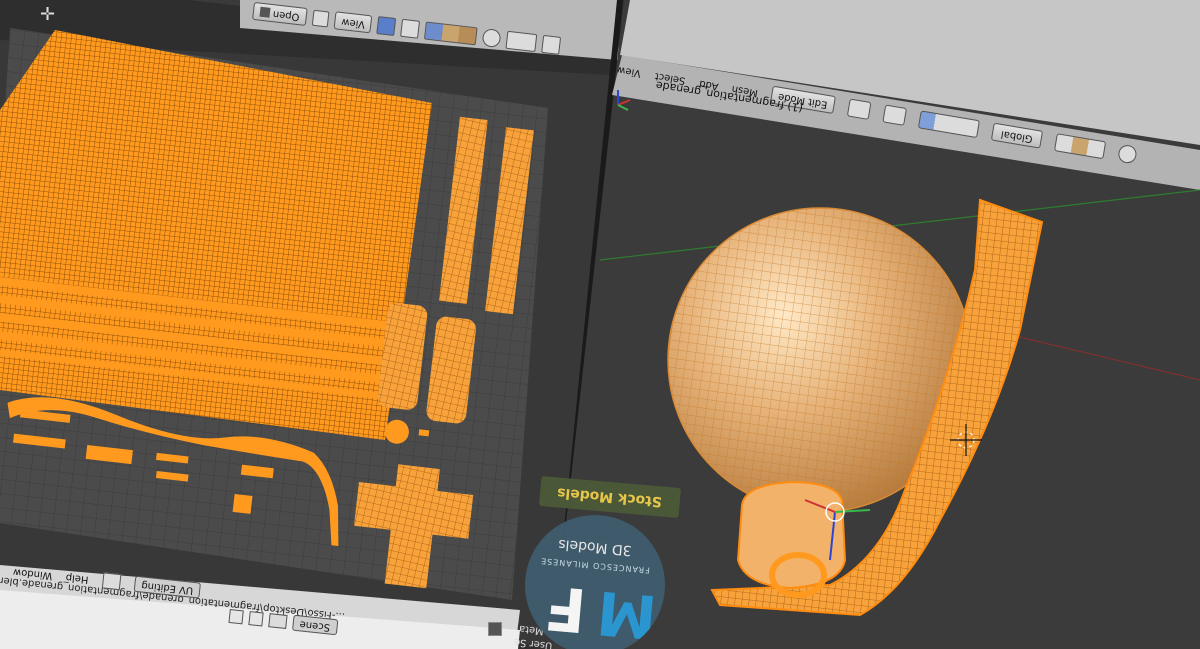 Image resolution: width=1200 pixels, height=649 pixels. What do you see at coordinates (627, 612) in the screenshot?
I see `watermark-initial-m: M` at bounding box center [627, 612].